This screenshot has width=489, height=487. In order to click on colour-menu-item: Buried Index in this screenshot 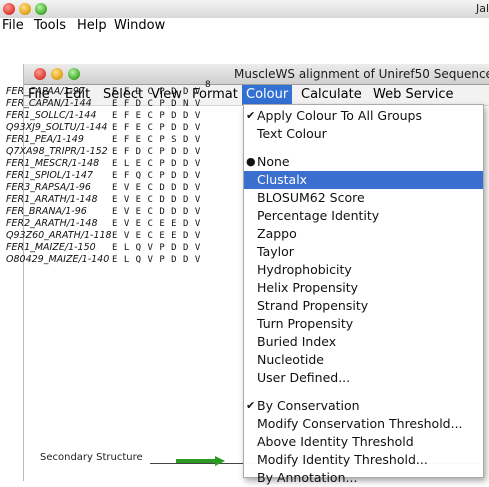, I will do `click(363, 342)`.